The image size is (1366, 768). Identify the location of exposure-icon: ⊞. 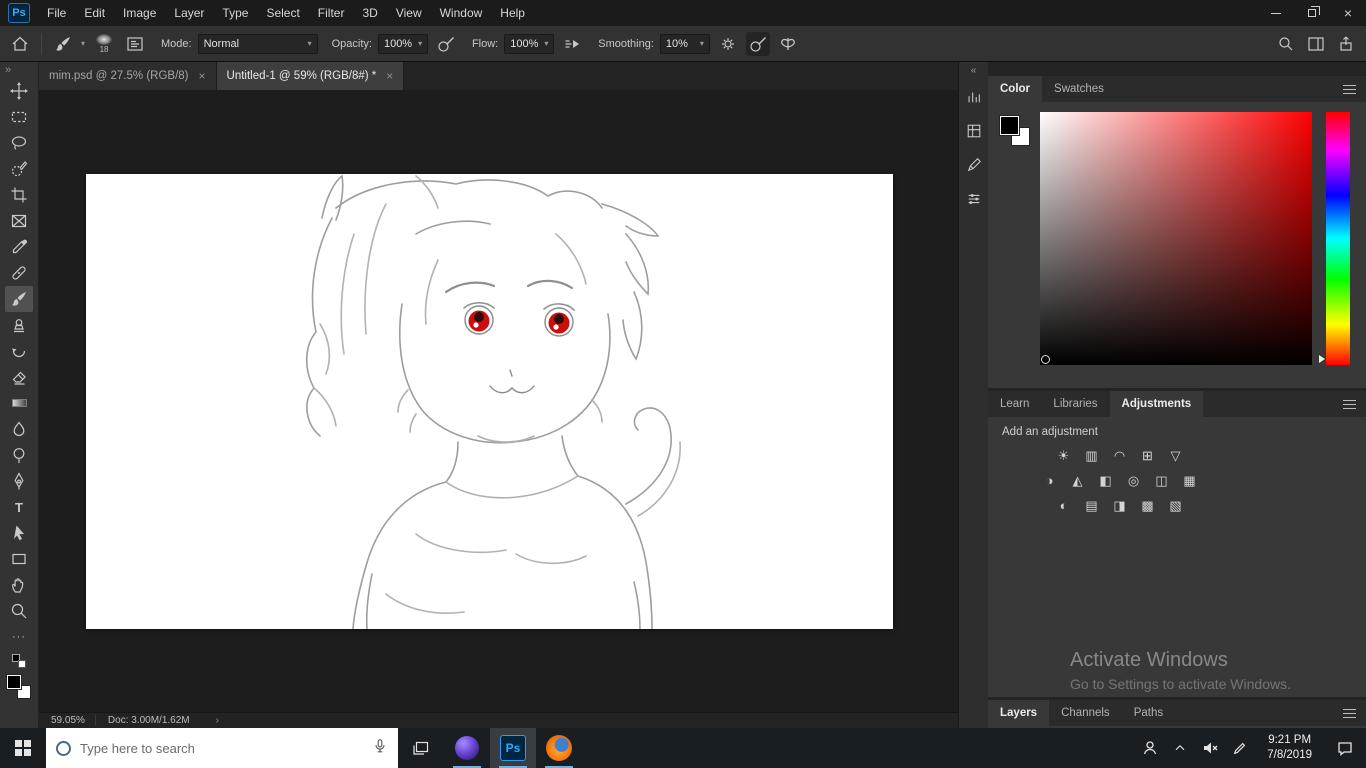
(1148, 455).